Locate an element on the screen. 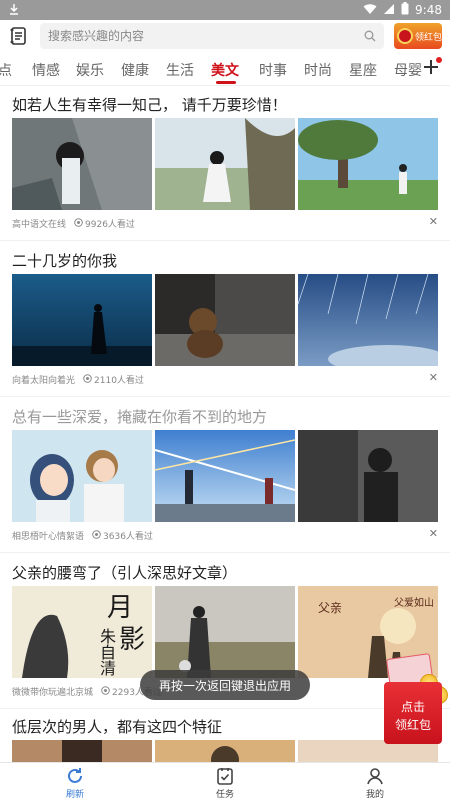 The image size is (450, 800). get-redpack-button: 领红包 is located at coordinates (418, 36).